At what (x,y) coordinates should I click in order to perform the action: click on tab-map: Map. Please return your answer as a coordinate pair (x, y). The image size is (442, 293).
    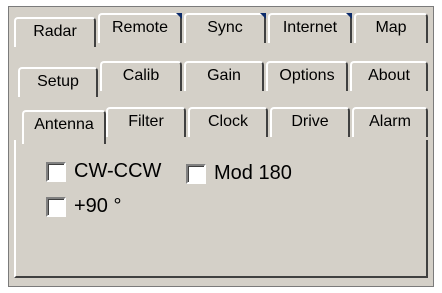
    Looking at the image, I should click on (391, 28).